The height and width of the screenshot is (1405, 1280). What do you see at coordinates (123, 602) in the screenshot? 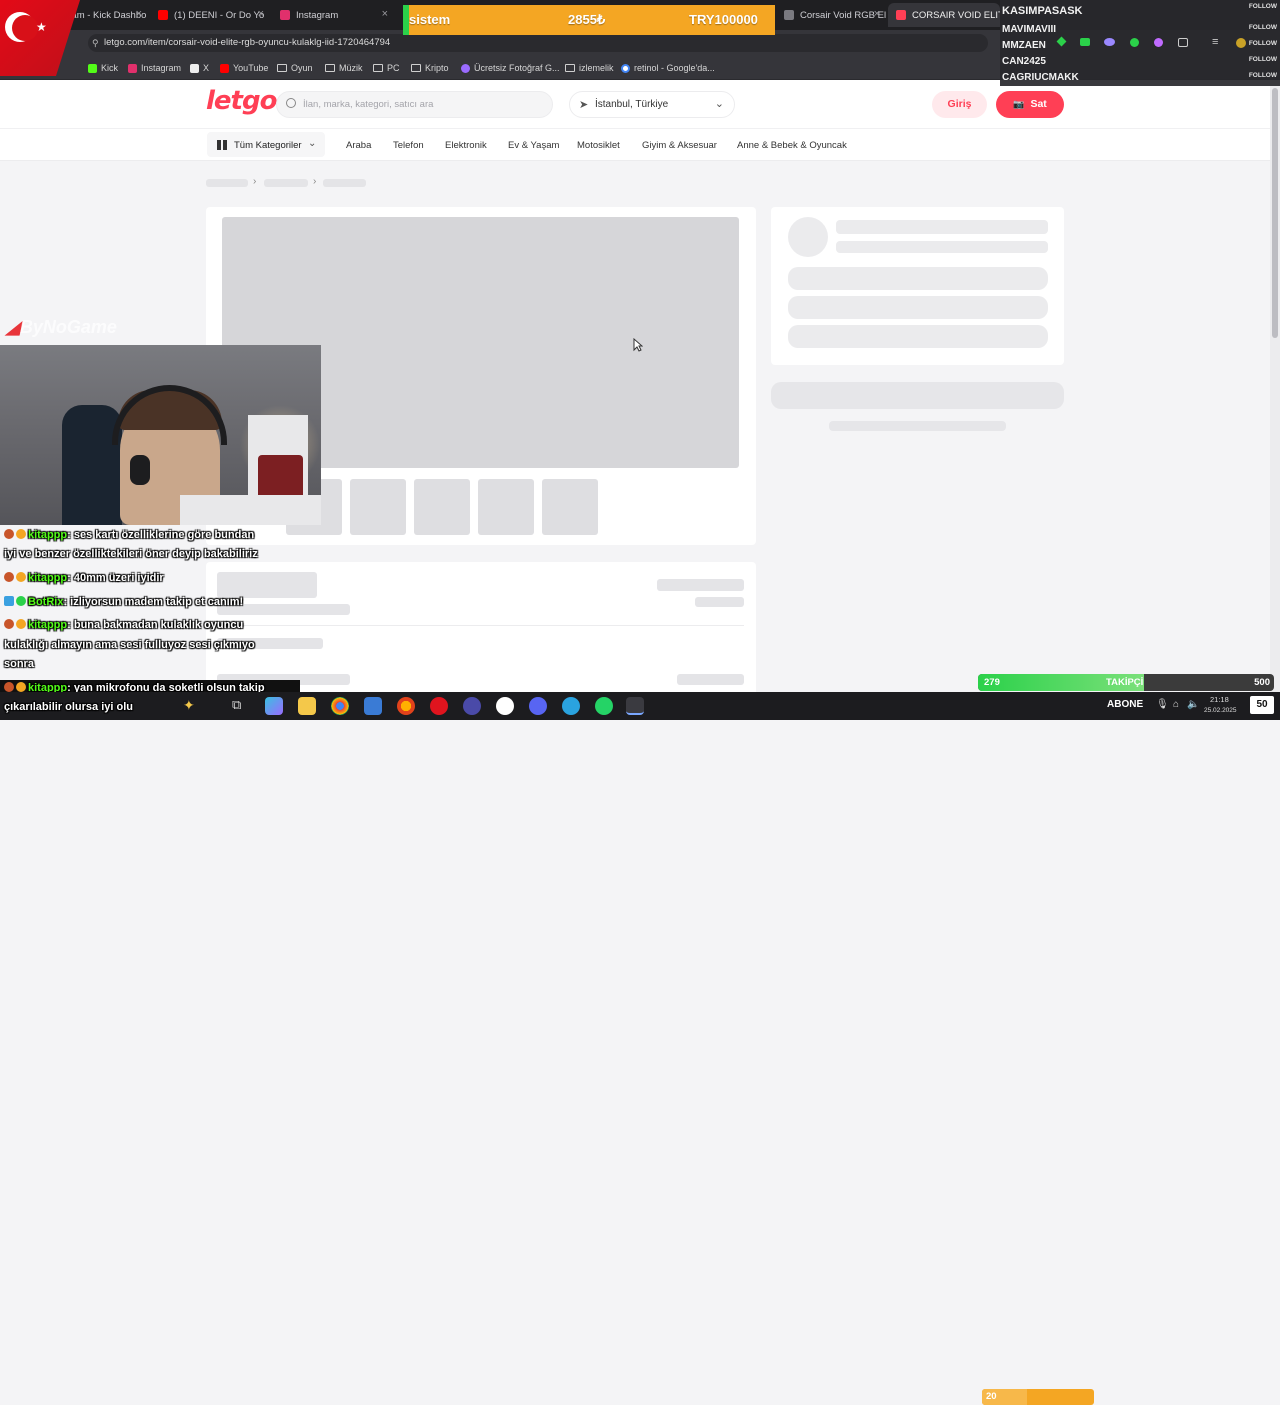
I see `chat-message: BotRix: izliyorsun madem takip et canım!` at bounding box center [123, 602].